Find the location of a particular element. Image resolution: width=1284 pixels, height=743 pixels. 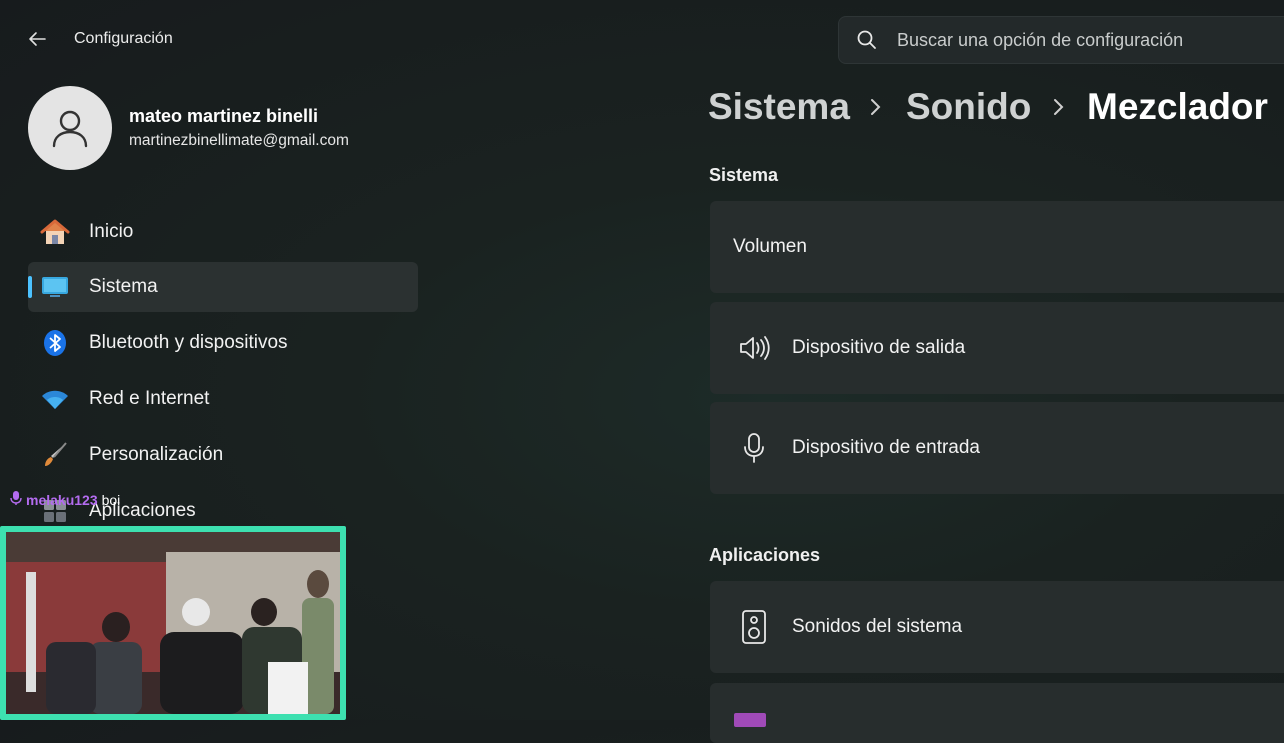

avatar is located at coordinates (70, 128).